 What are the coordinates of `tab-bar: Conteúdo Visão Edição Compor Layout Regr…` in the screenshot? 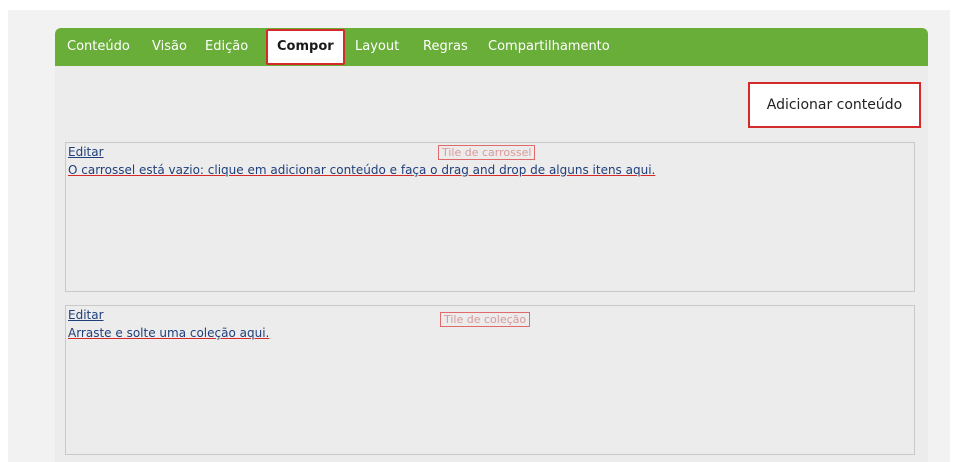 It's located at (491, 47).